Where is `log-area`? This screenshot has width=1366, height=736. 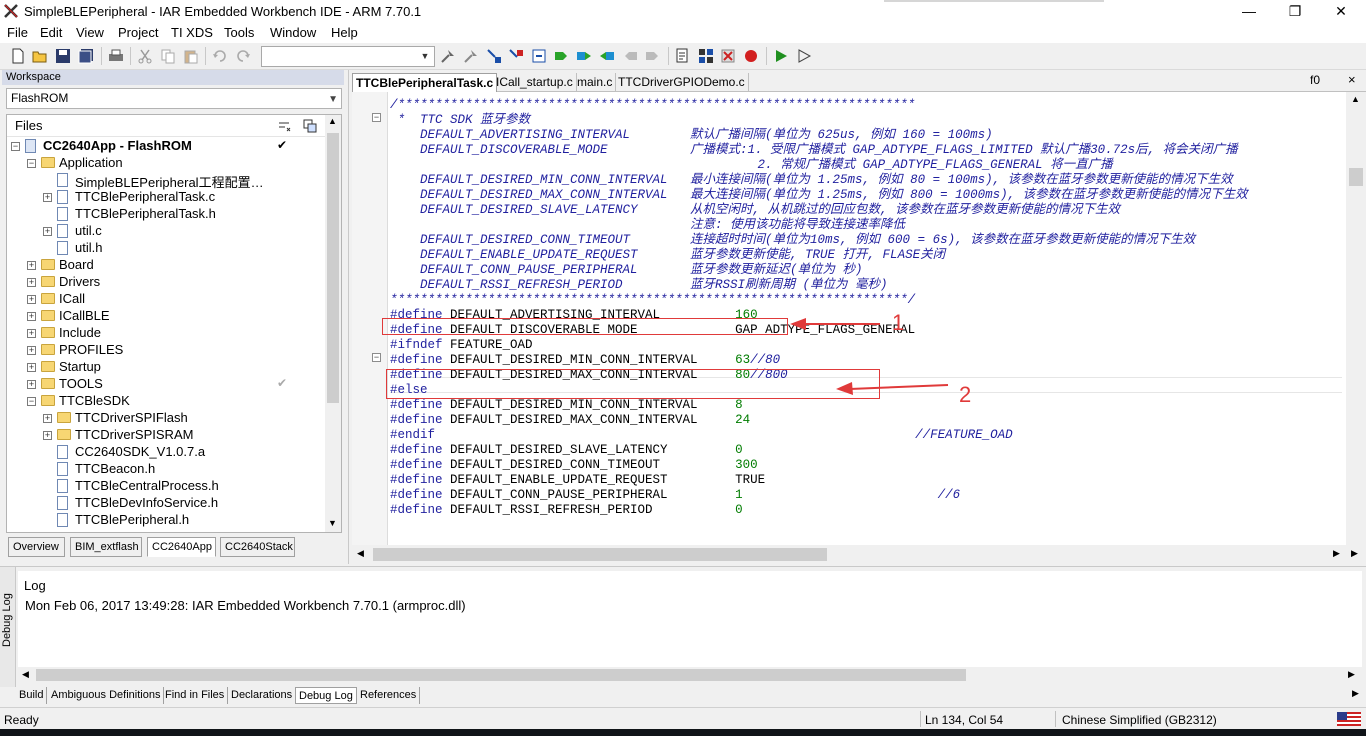 log-area is located at coordinates (690, 620).